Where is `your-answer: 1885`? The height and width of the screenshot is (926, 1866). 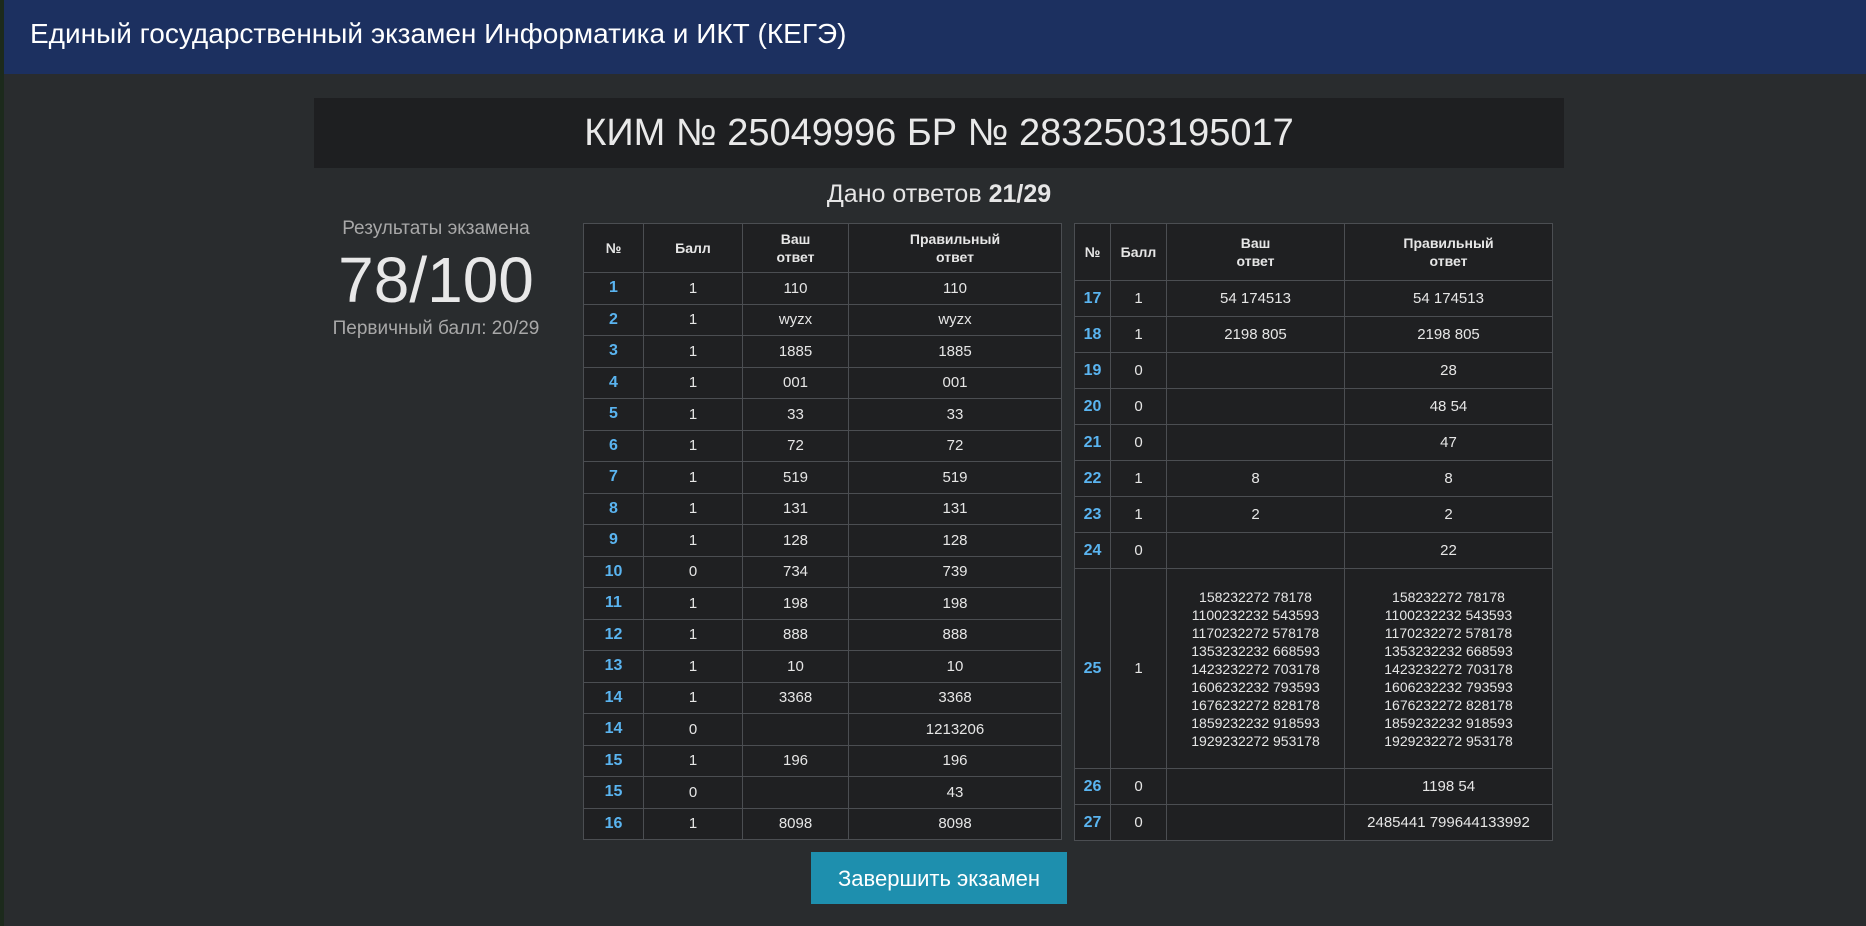 your-answer: 1885 is located at coordinates (795, 351).